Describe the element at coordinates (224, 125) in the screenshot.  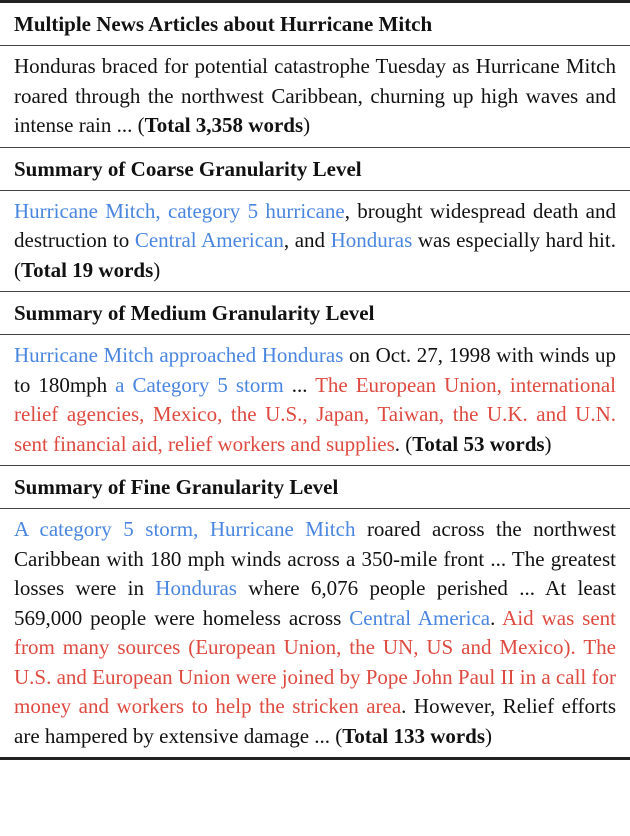
I see `word-count: Total 3,358 words` at that location.